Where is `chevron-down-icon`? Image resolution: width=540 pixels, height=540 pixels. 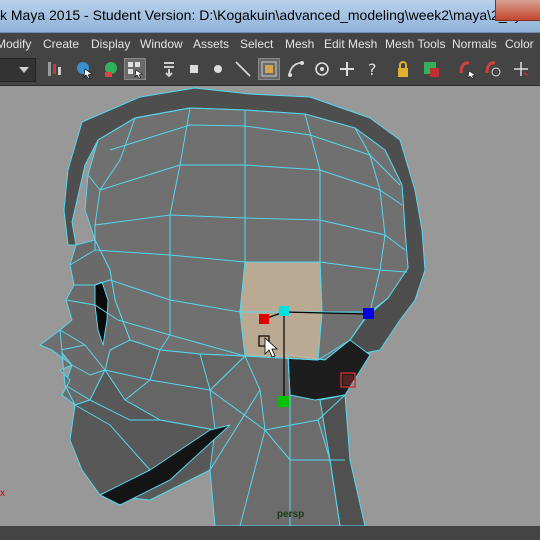
chevron-down-icon is located at coordinates (24, 70).